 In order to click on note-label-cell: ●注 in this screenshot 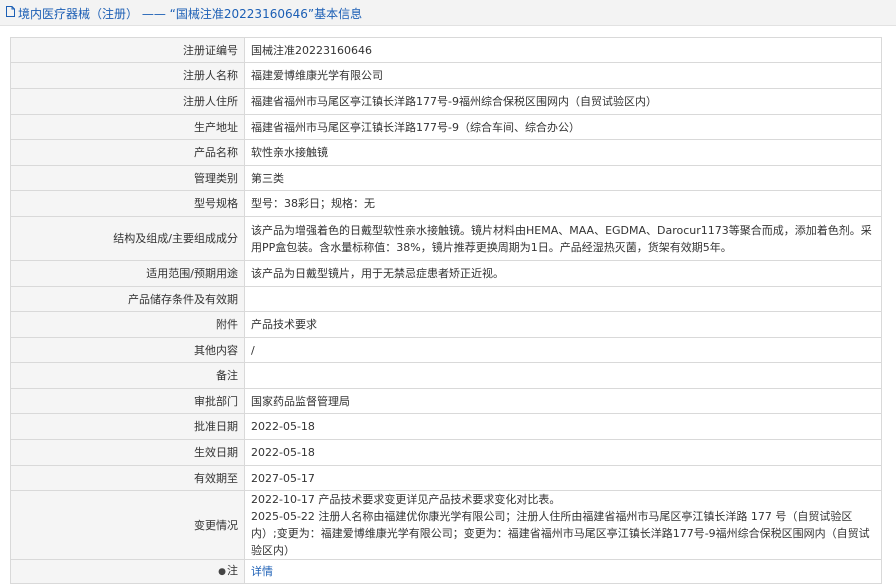, I will do `click(127, 571)`.